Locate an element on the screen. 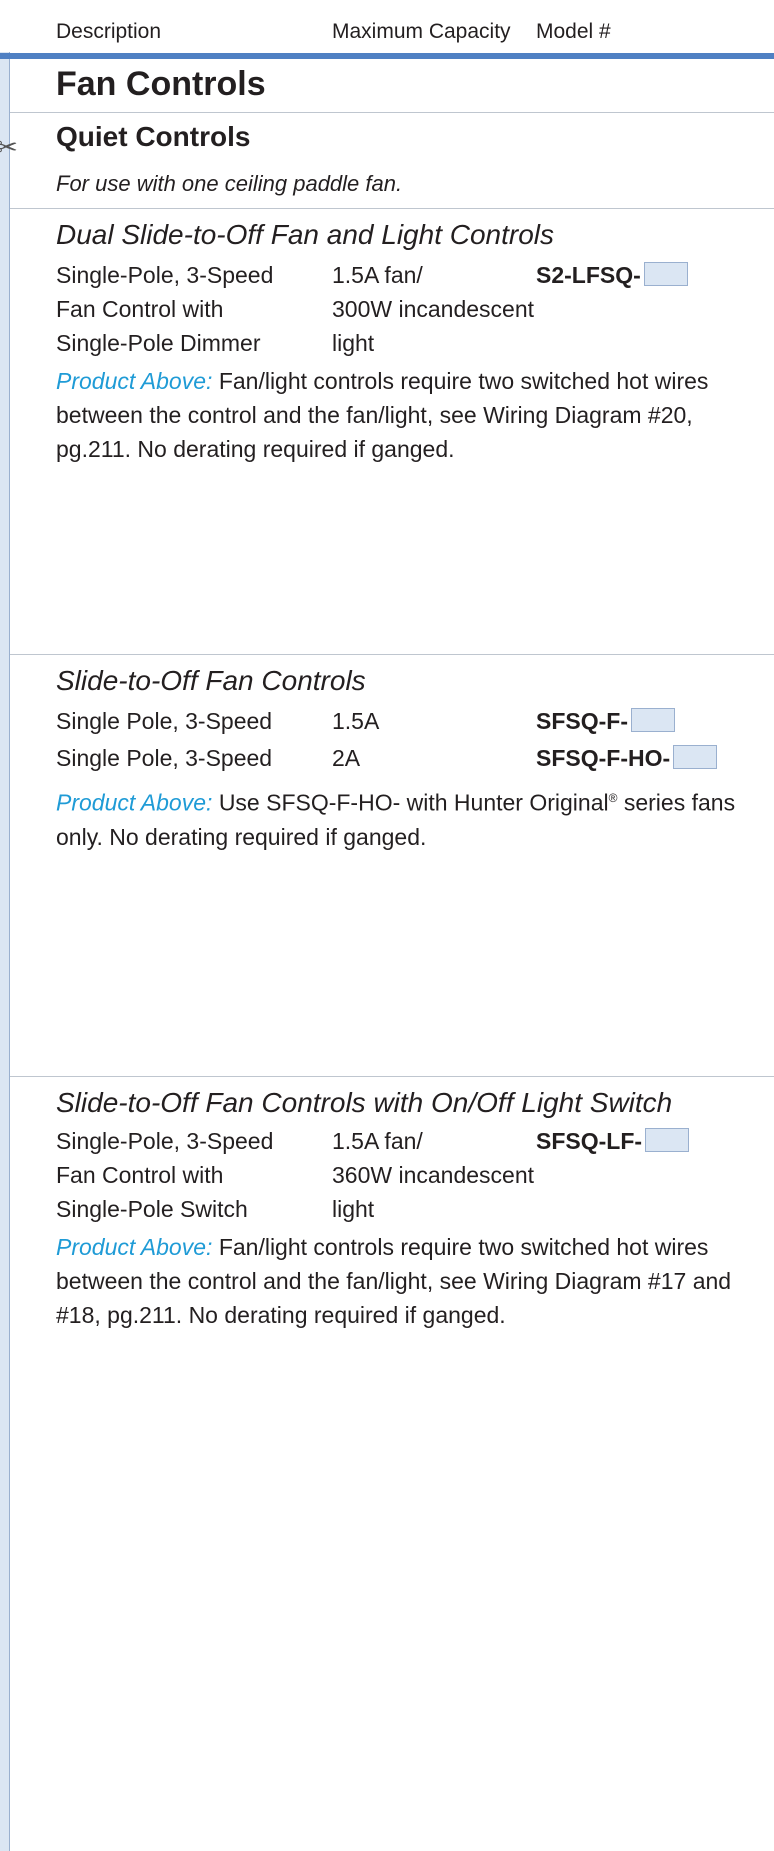 The height and width of the screenshot is (1851, 774). section-title: Slide-to-Off Fan Controls is located at coordinates (211, 680).